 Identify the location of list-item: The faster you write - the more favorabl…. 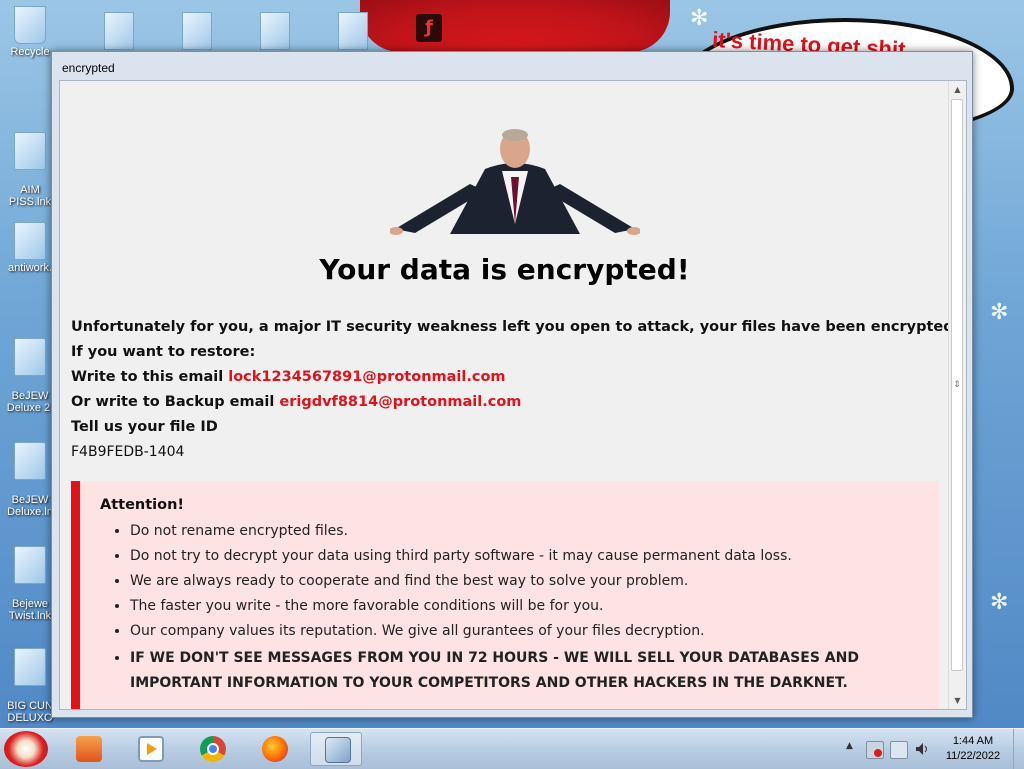
(534, 608).